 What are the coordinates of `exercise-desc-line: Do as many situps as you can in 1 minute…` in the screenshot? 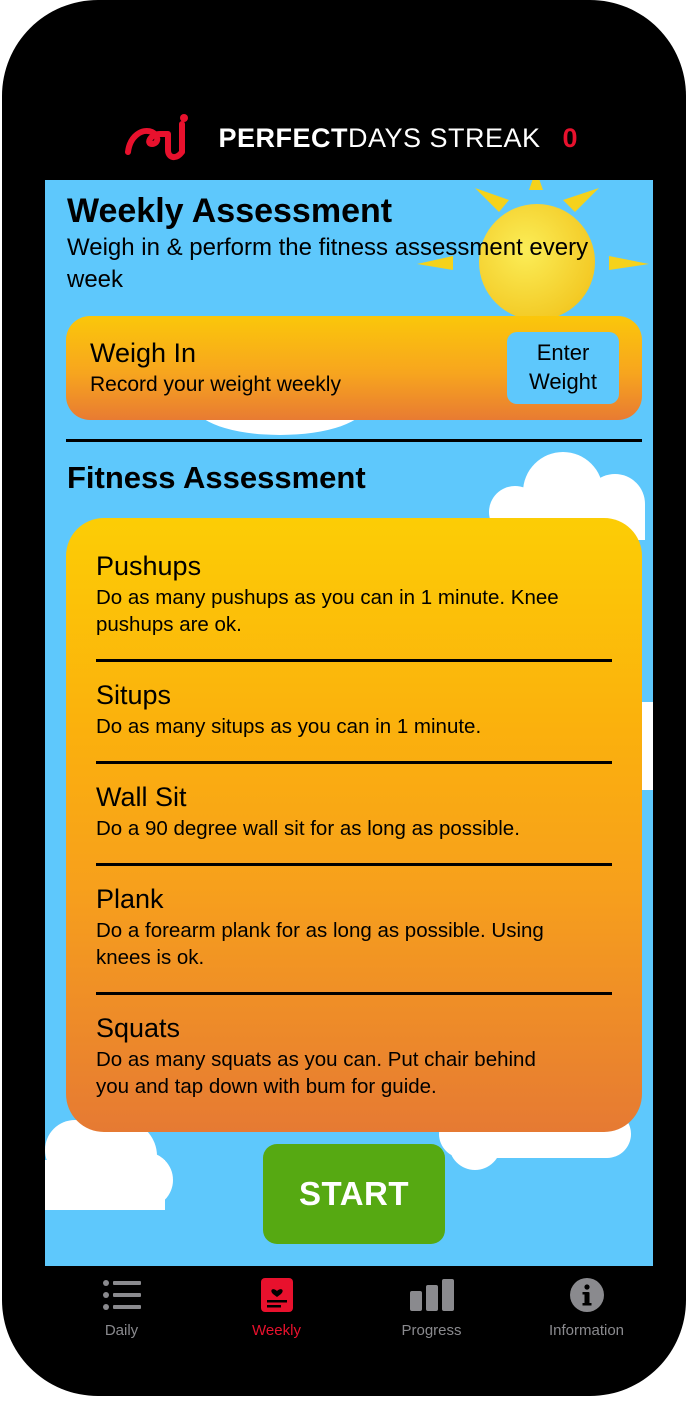 It's located at (289, 726).